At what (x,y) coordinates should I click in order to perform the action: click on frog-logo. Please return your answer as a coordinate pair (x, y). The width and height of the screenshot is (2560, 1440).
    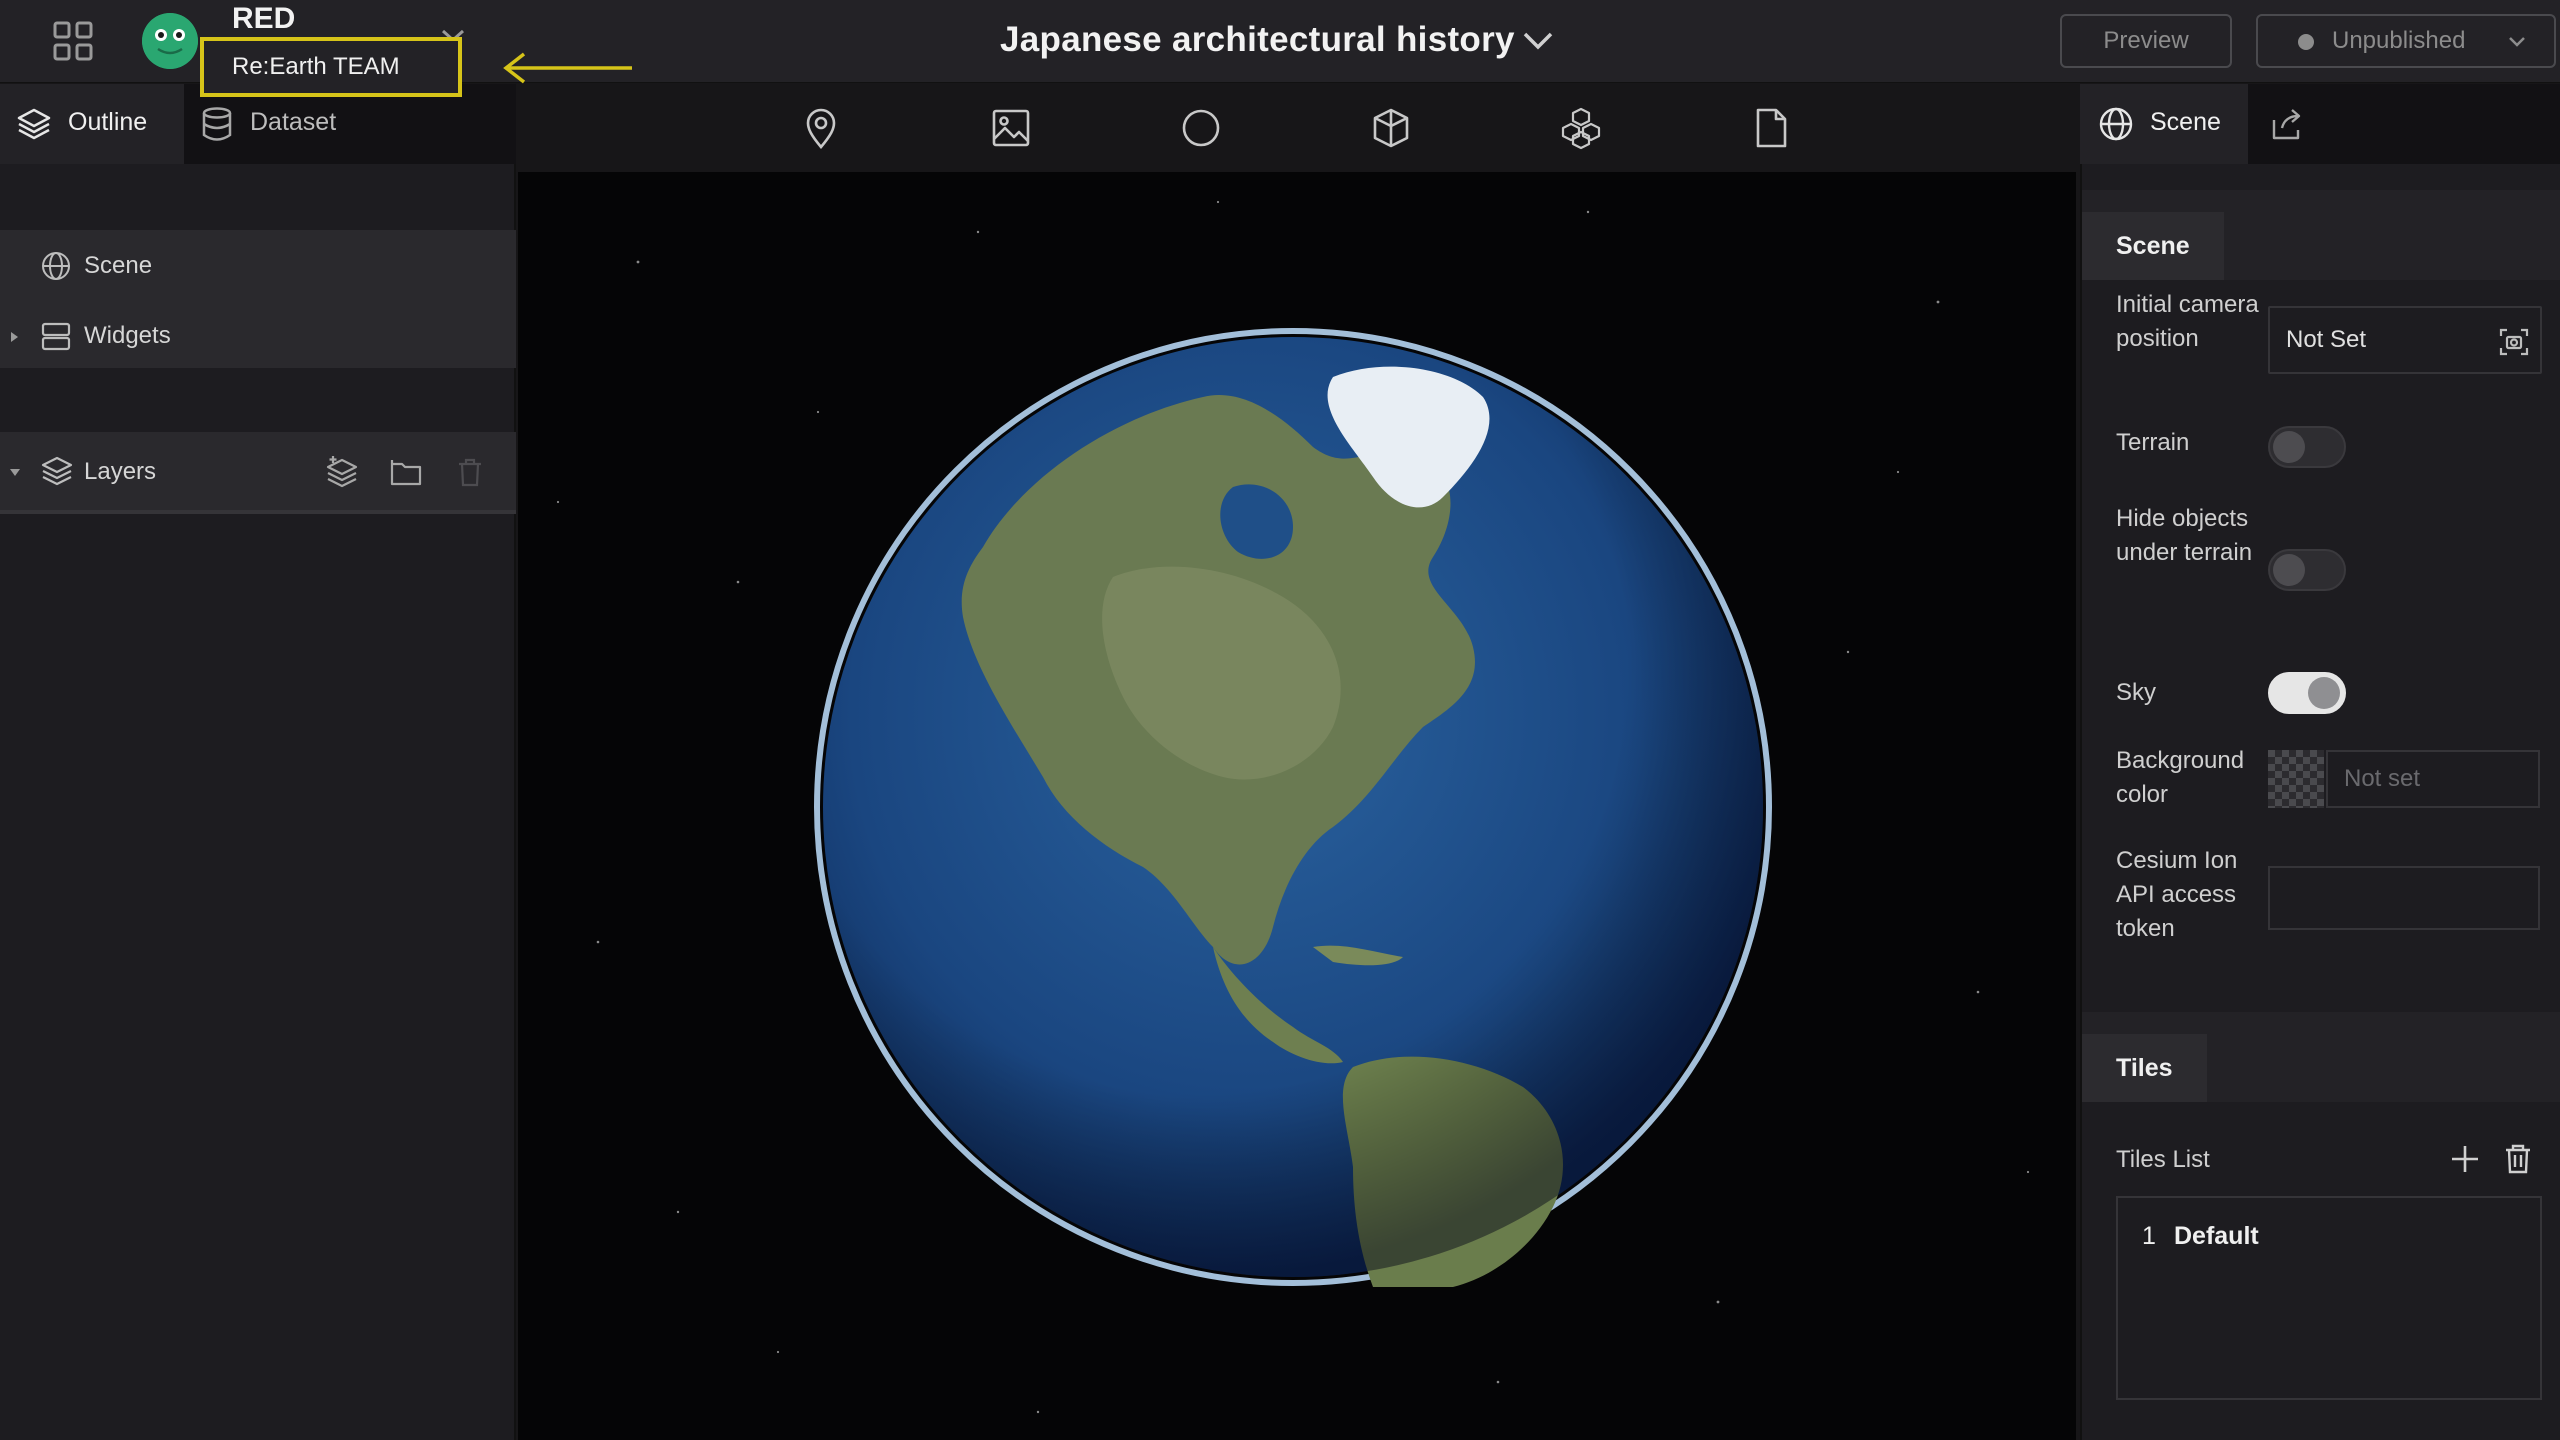
    Looking at the image, I should click on (170, 41).